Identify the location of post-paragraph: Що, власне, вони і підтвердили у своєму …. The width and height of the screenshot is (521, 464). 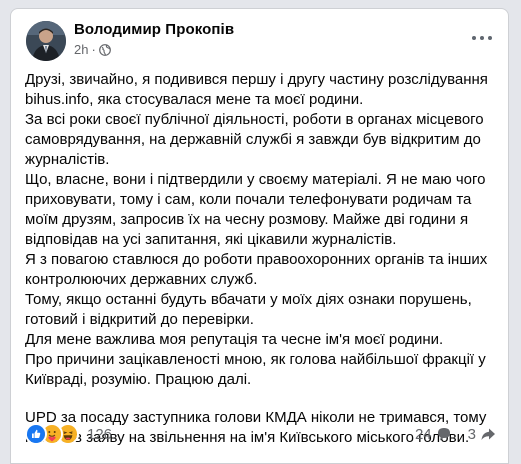
(255, 209).